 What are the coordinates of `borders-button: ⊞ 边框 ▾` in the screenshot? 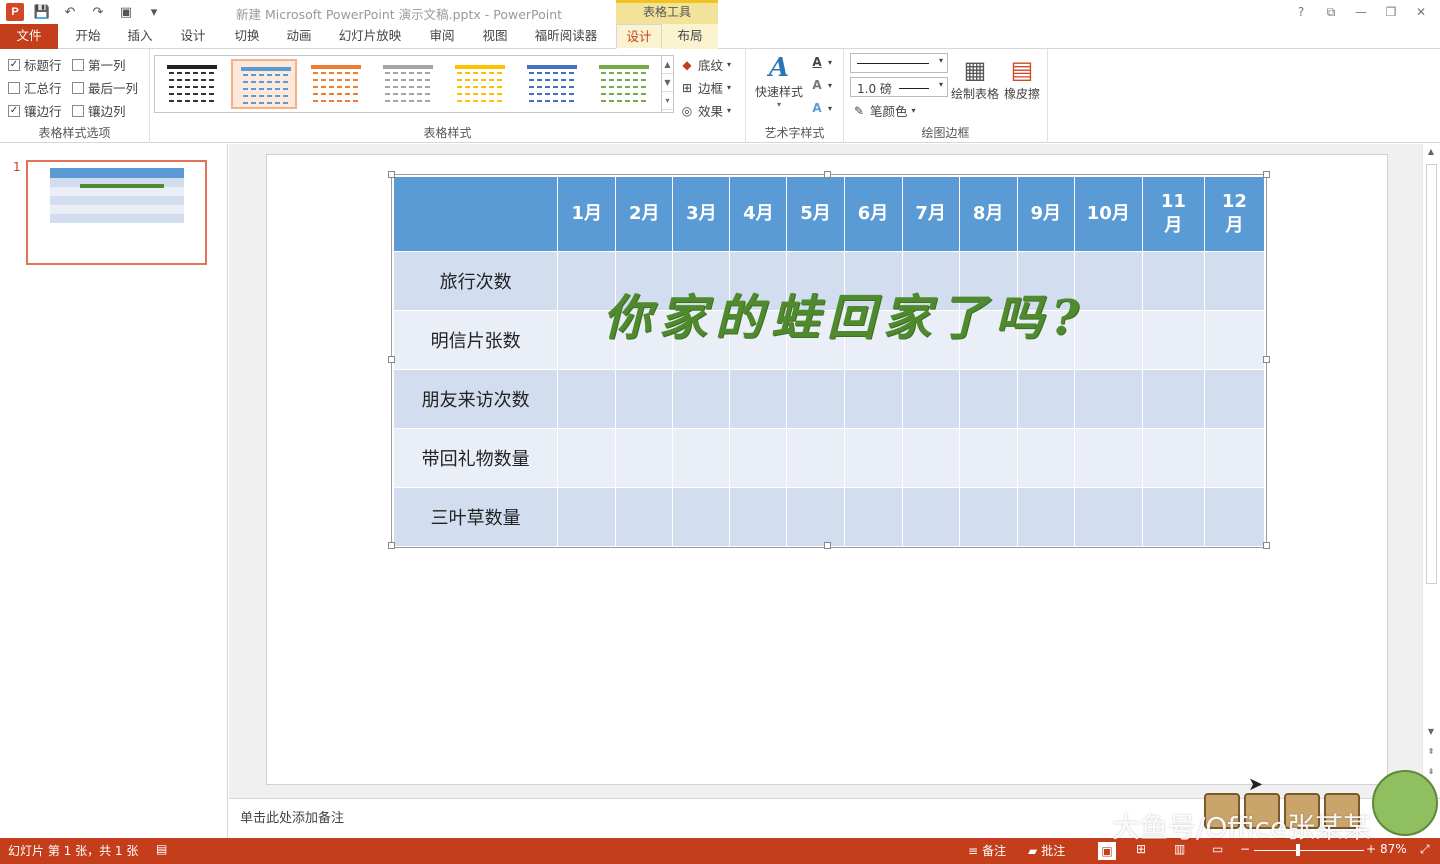 It's located at (705, 87).